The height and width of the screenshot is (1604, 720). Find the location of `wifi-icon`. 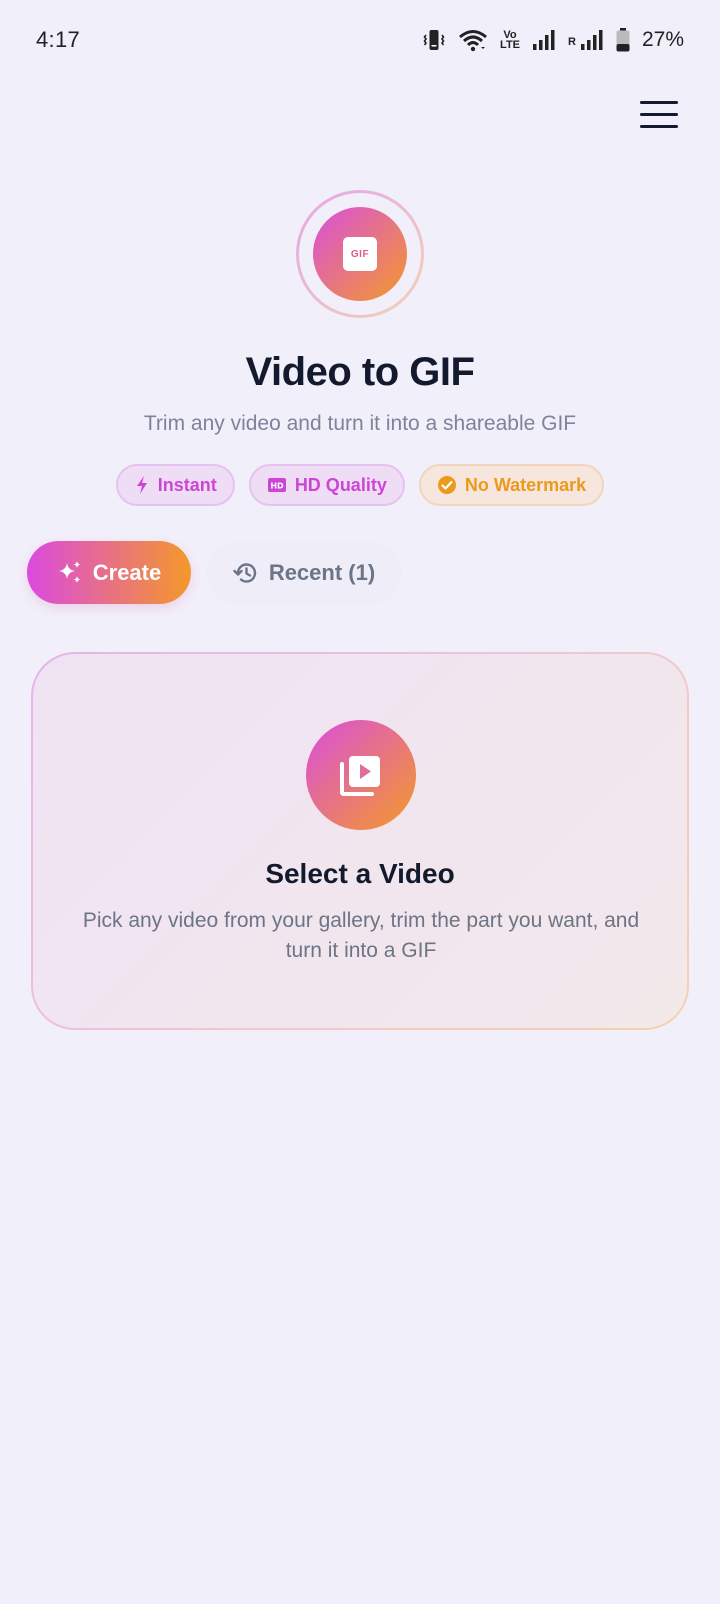

wifi-icon is located at coordinates (473, 41).